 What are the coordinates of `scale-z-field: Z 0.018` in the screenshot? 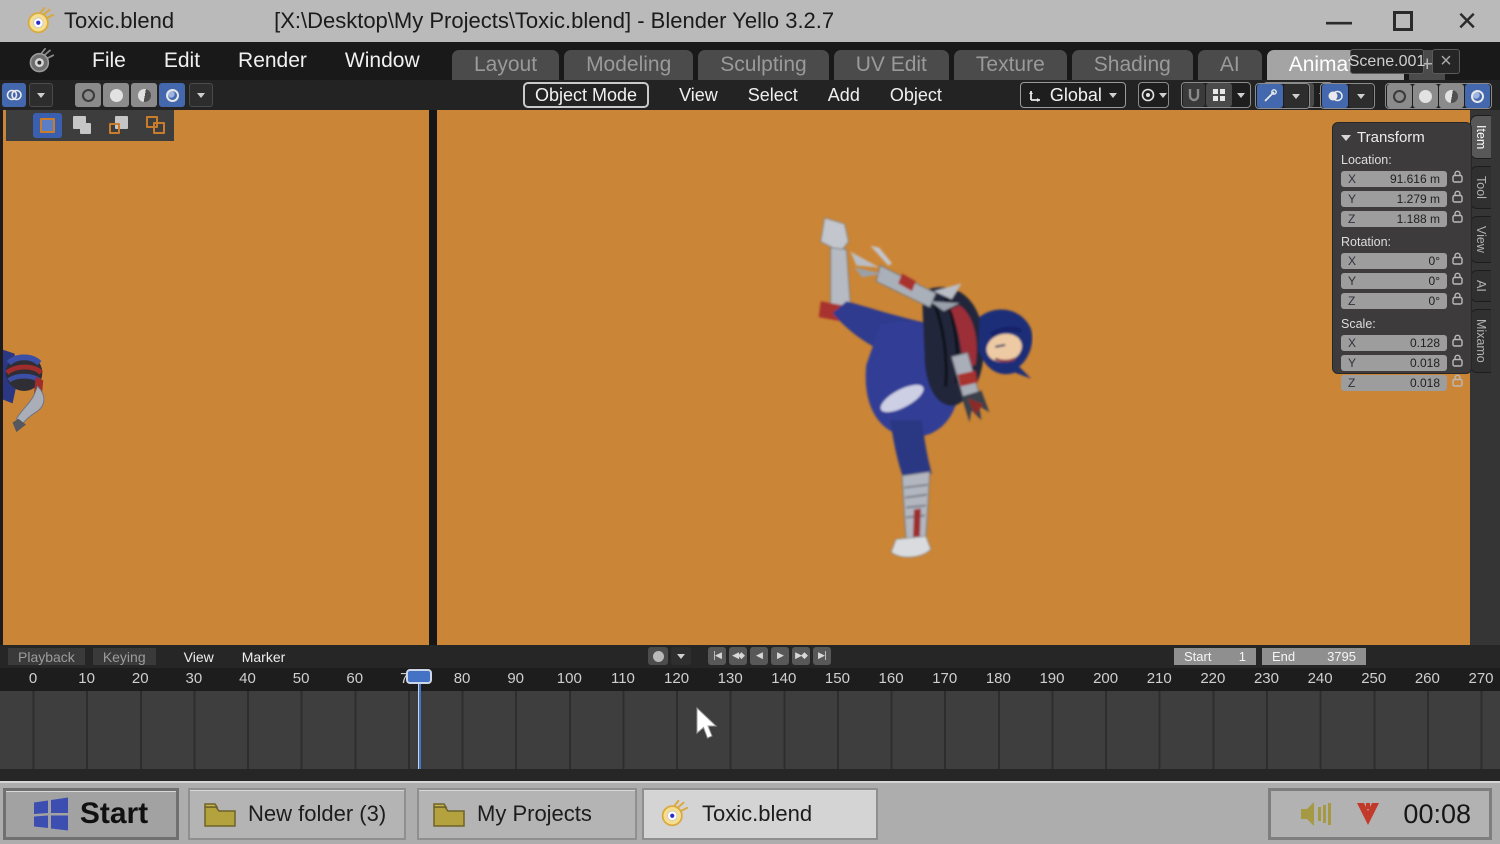 It's located at (1394, 383).